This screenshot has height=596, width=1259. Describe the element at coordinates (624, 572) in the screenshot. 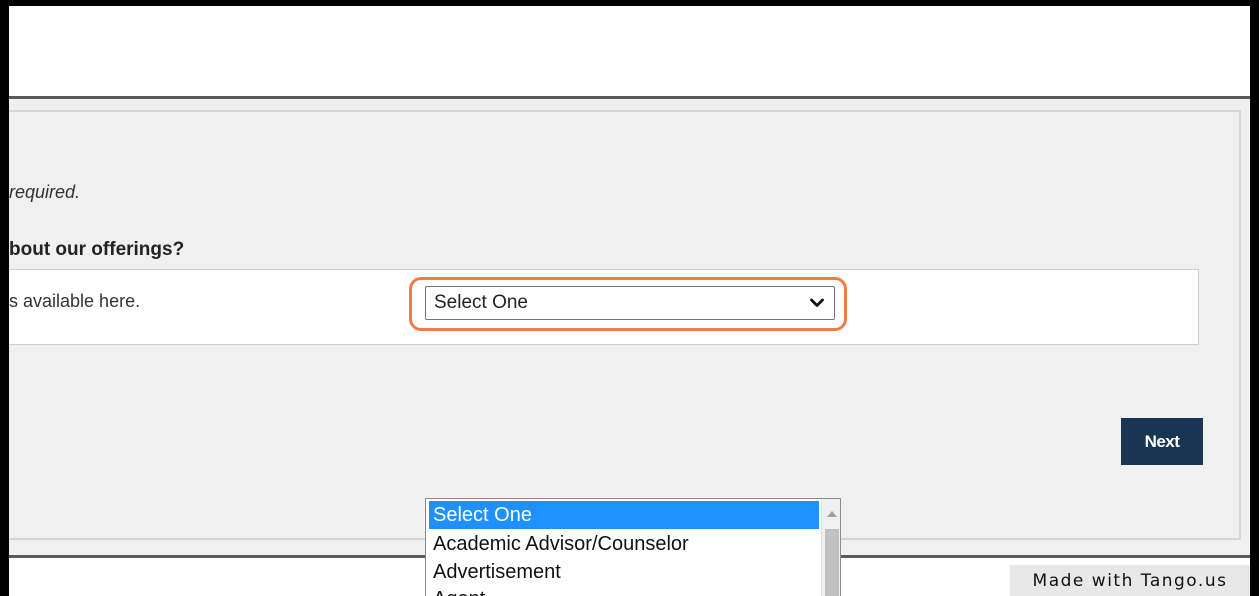

I see `dropdown-option-advertisement: Advertisement` at that location.